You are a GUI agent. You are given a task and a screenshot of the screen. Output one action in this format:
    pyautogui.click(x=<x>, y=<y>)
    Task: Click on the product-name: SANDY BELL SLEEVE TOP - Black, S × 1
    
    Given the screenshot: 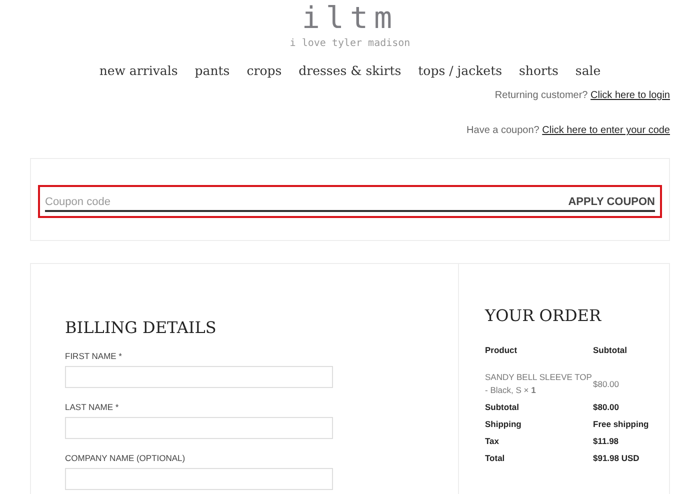 What is the action you would take?
    pyautogui.click(x=539, y=384)
    